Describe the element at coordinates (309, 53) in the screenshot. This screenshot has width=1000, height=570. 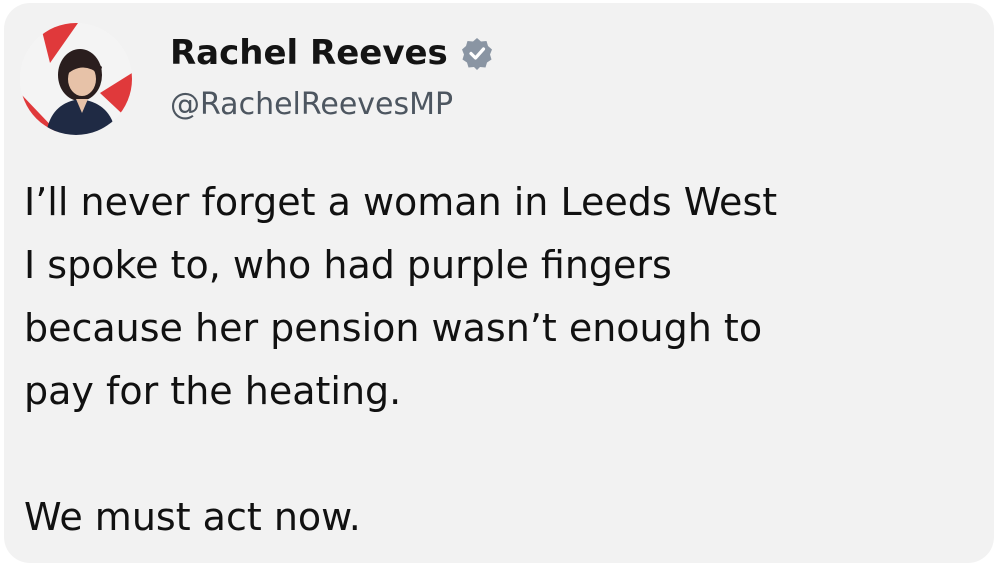
I see `author-name: Rachel Reeves` at that location.